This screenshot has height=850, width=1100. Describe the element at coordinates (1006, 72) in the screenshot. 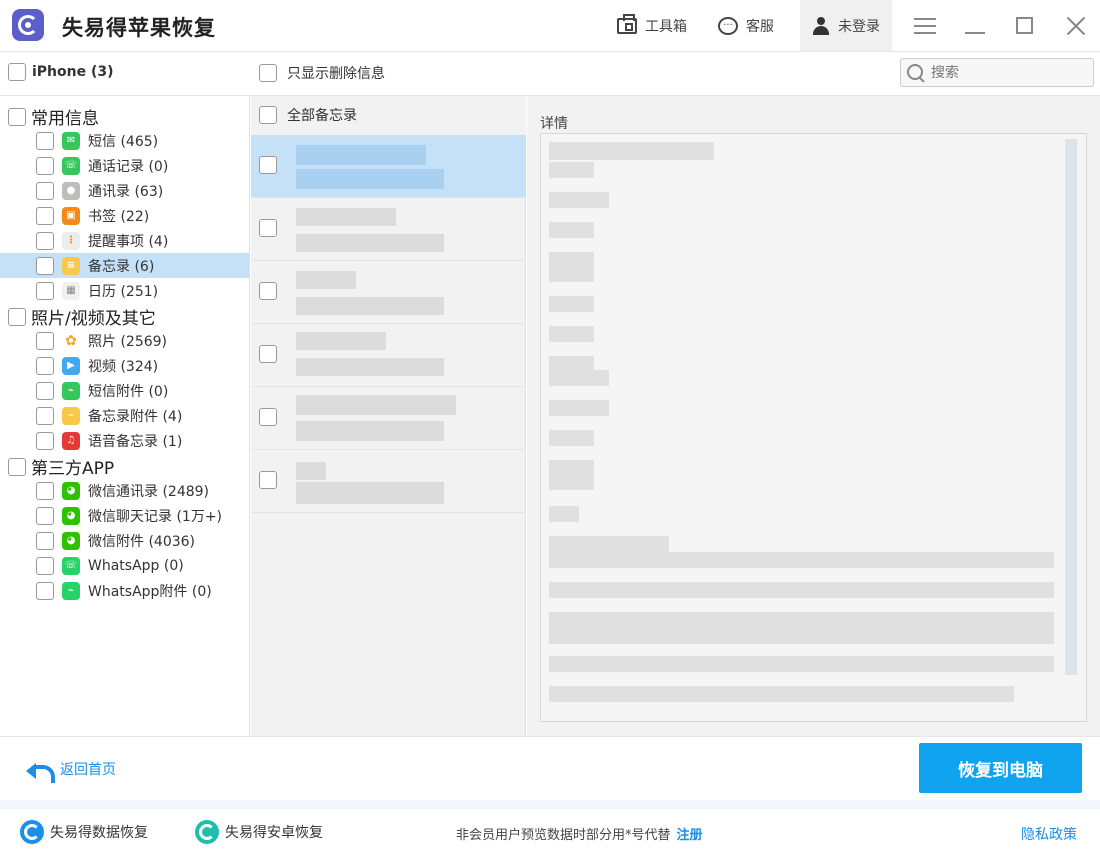

I see `search-input` at that location.